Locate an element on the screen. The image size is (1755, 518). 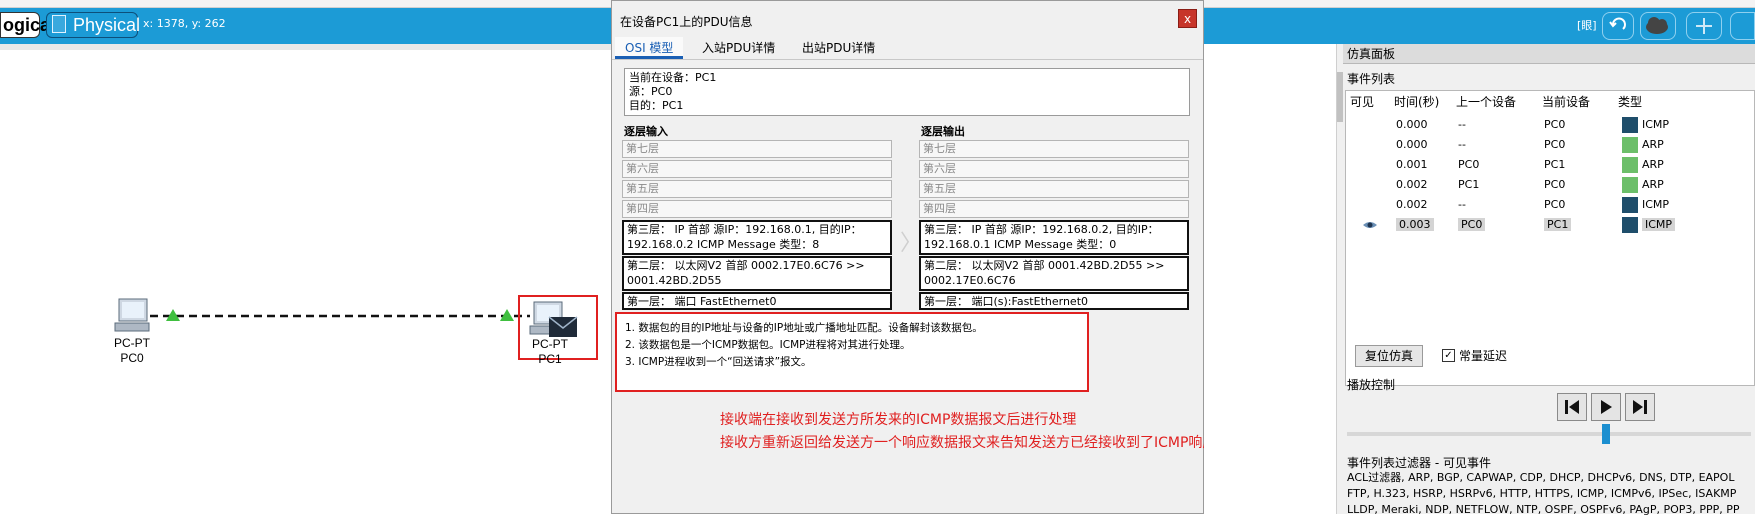
event-row: 0.000 -- PC0 ICMP is located at coordinates (1550, 125).